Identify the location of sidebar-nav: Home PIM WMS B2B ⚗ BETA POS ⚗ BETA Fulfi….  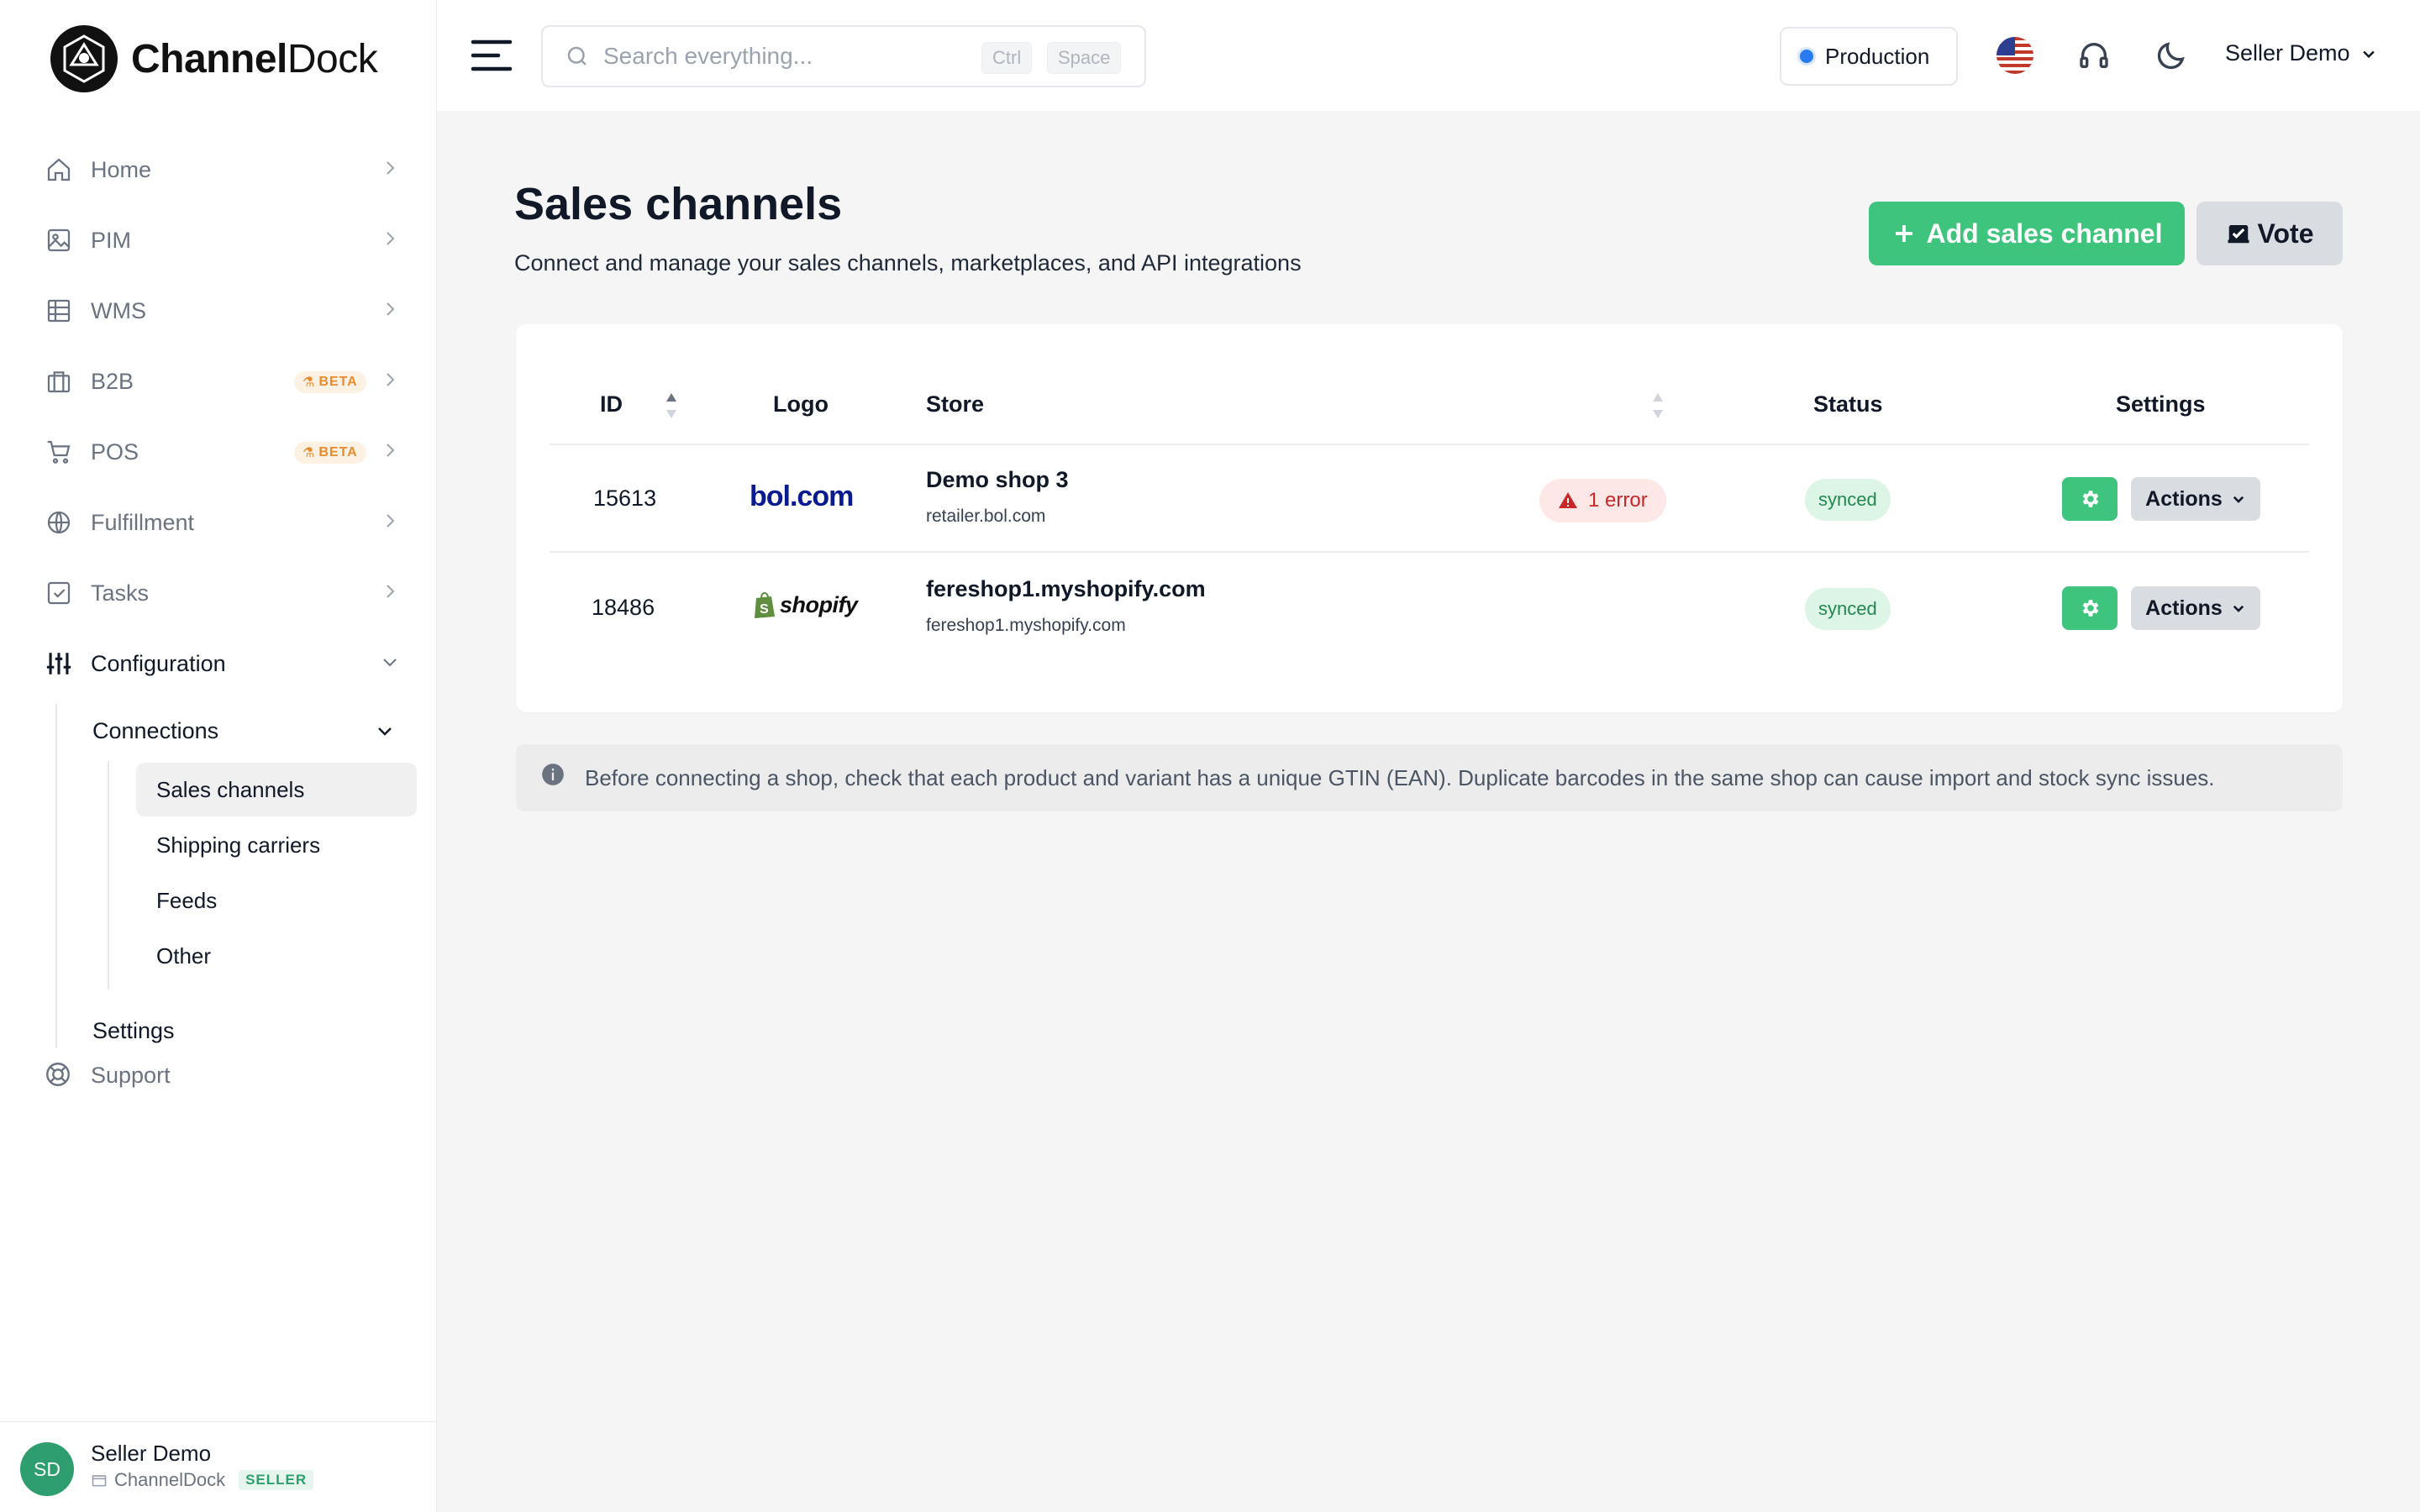
(218, 416).